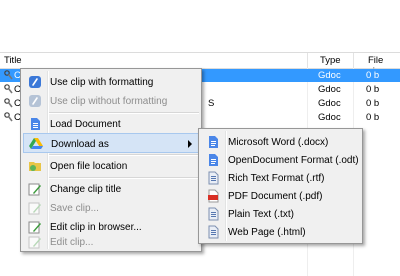 Image resolution: width=400 pixels, height=276 pixels. I want to click on pdf-doc-icon, so click(213, 196).